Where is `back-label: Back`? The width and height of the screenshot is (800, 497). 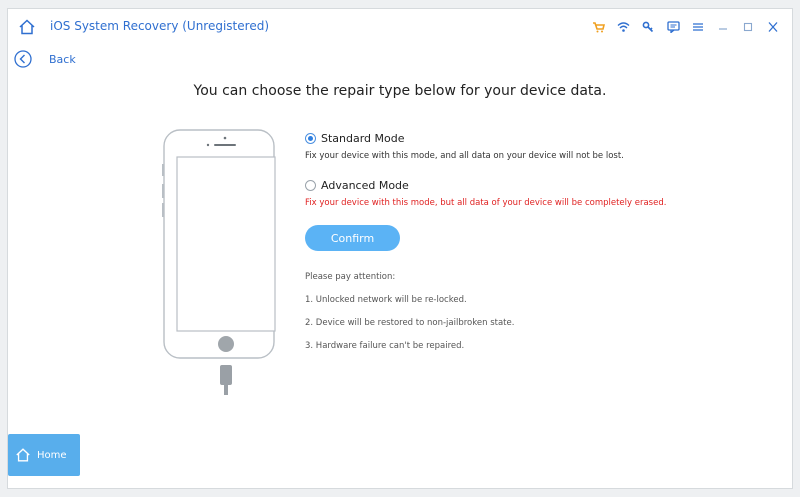 back-label: Back is located at coordinates (62, 59).